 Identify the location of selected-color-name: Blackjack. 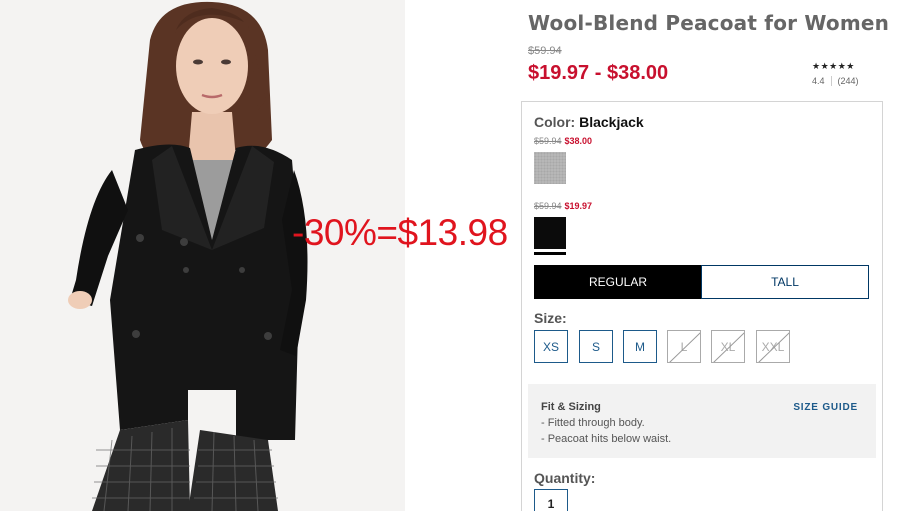
(611, 122).